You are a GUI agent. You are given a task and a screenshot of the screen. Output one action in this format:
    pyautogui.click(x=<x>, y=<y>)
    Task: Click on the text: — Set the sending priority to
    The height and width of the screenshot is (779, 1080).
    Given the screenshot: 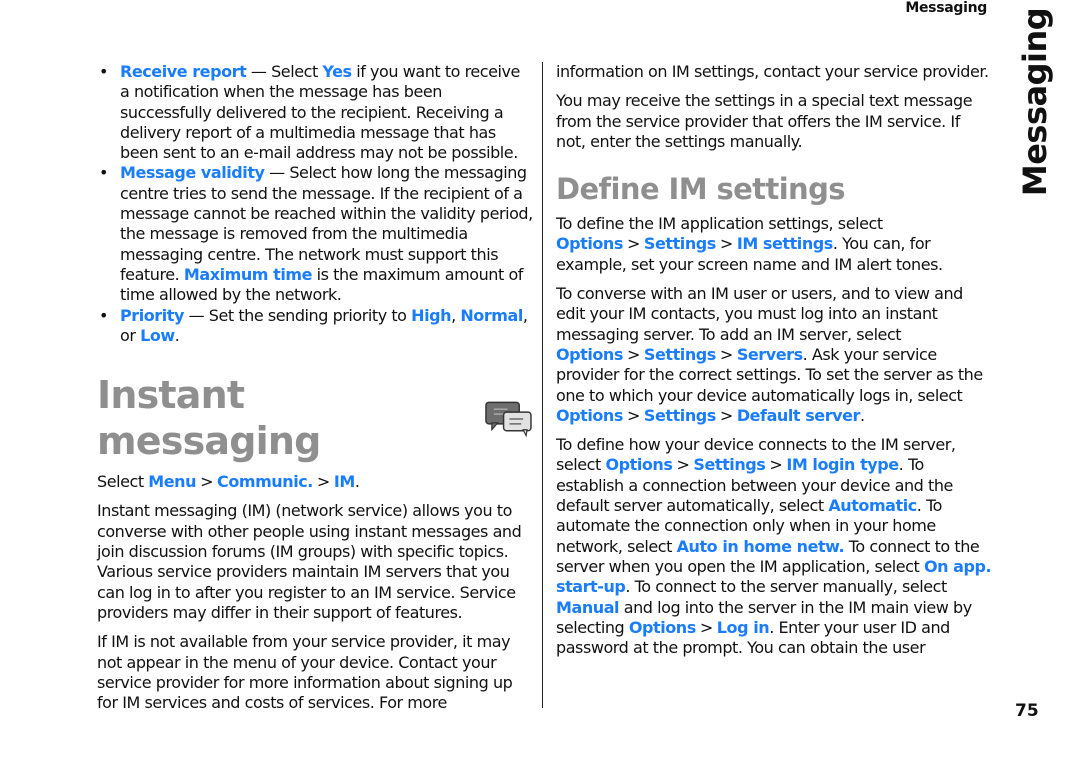 What is the action you would take?
    pyautogui.click(x=297, y=315)
    